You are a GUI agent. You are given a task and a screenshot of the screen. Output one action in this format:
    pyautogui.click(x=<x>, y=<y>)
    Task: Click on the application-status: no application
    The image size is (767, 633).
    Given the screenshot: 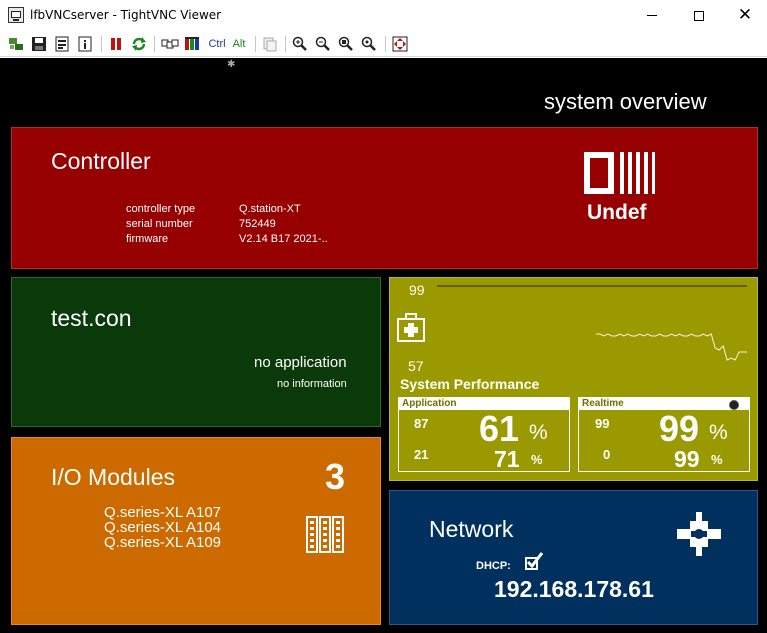 What is the action you would take?
    pyautogui.click(x=300, y=362)
    